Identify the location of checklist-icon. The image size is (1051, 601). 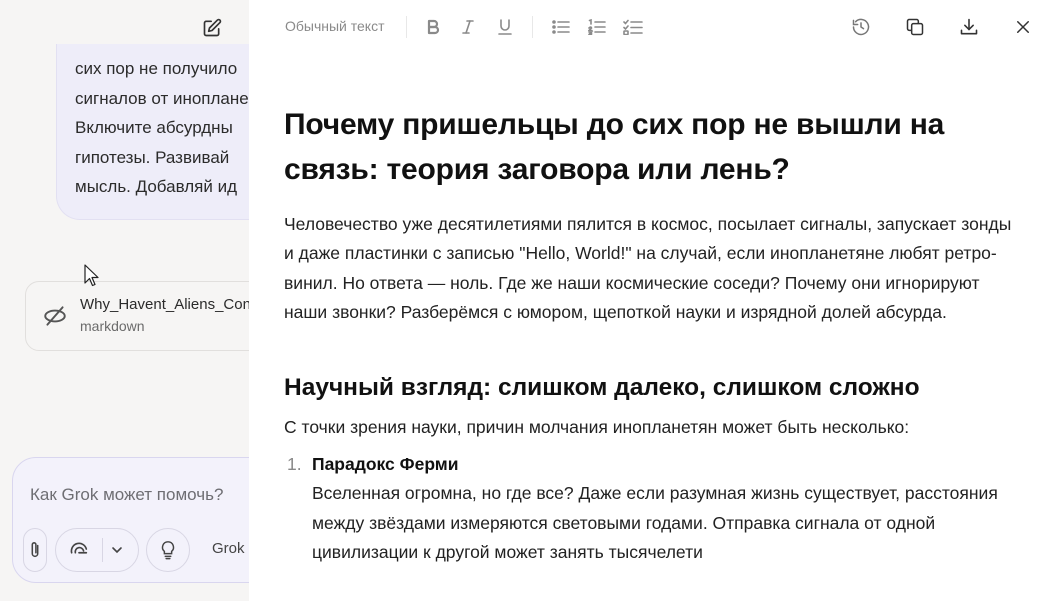
(633, 27).